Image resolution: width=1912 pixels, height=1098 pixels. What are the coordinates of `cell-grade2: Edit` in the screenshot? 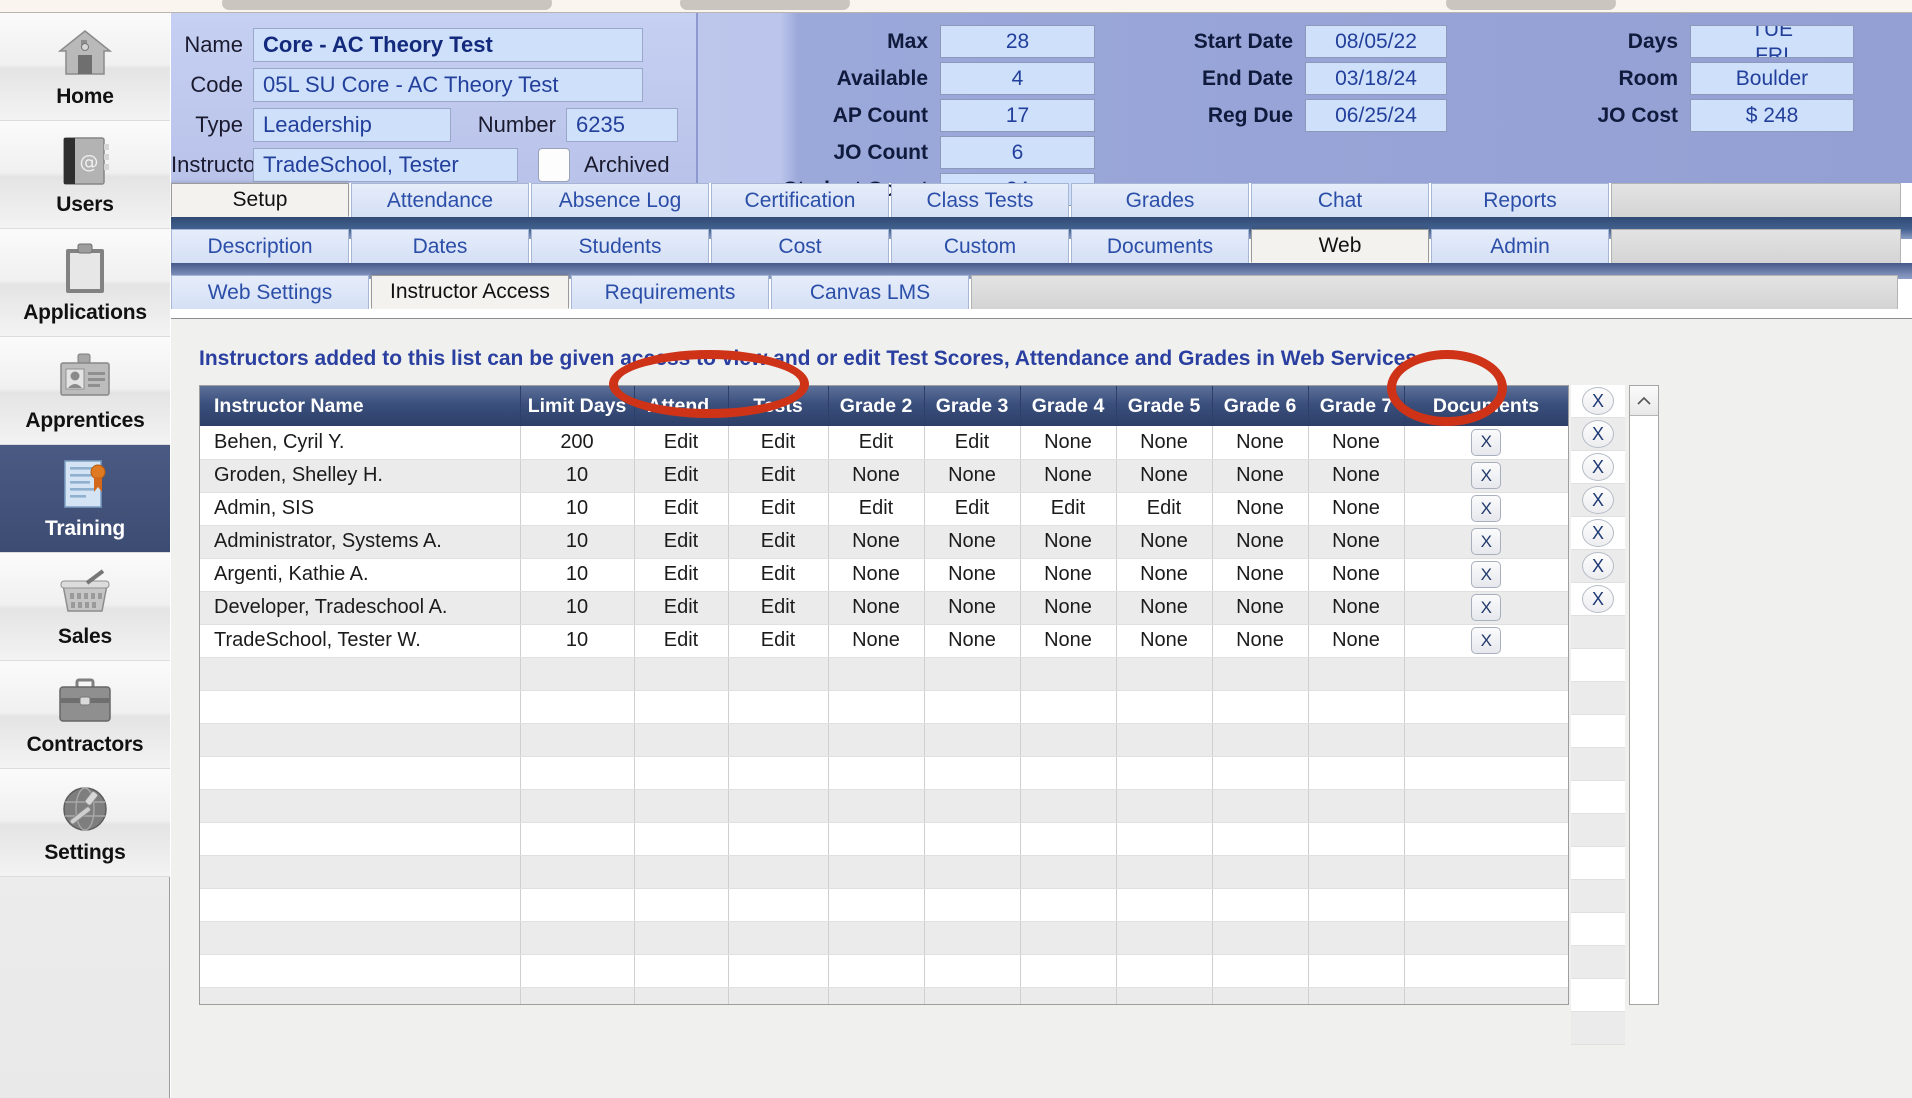 It's located at (876, 509).